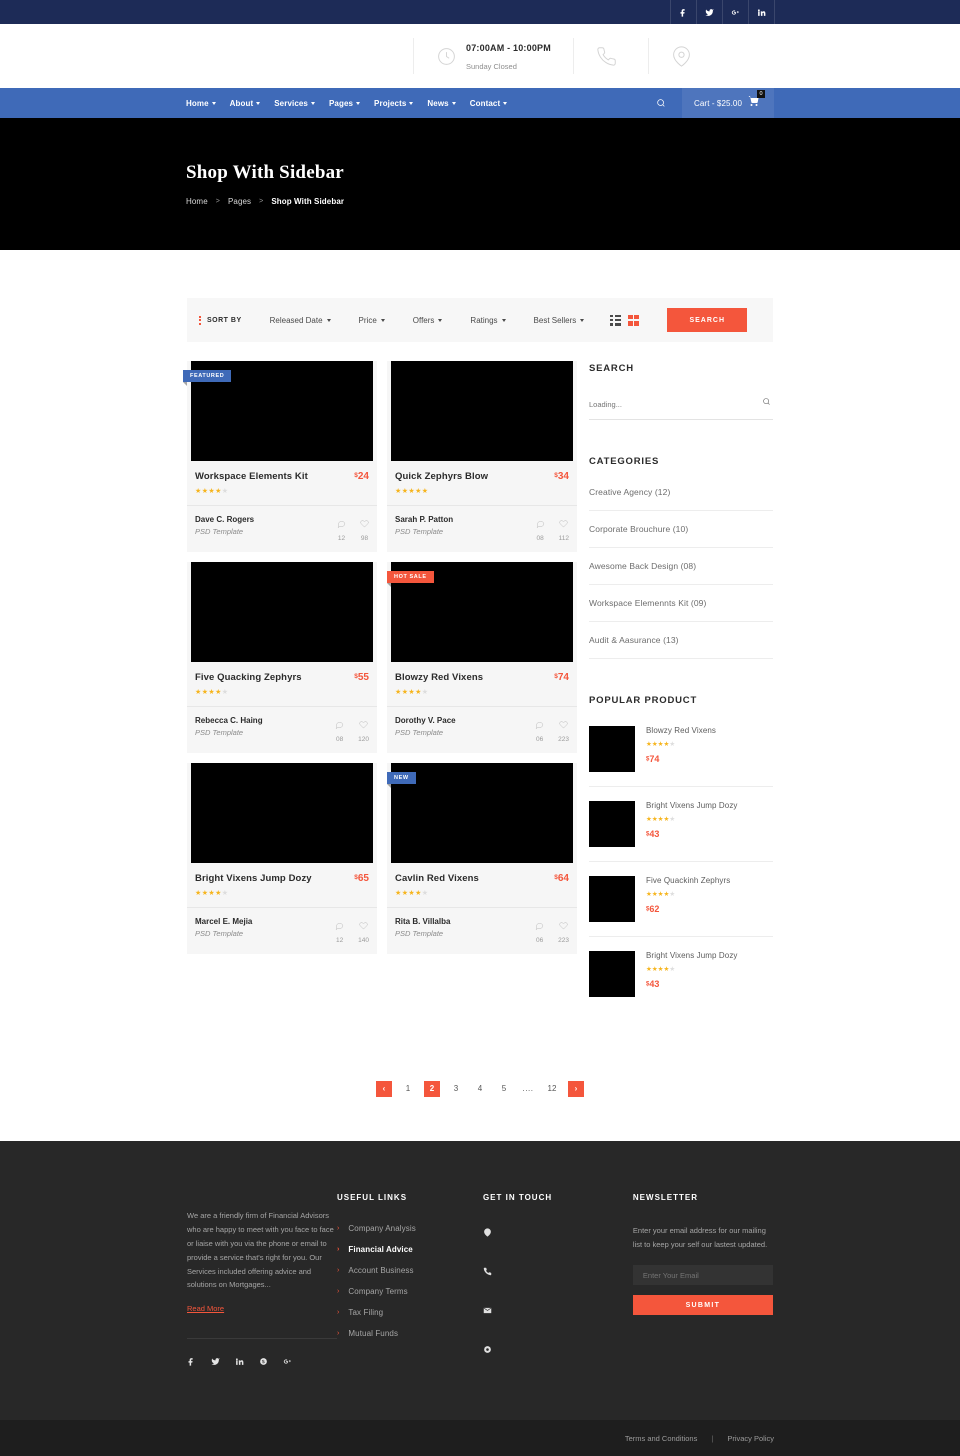 This screenshot has width=960, height=1456. I want to click on newsletter-email-input, so click(702, 1275).